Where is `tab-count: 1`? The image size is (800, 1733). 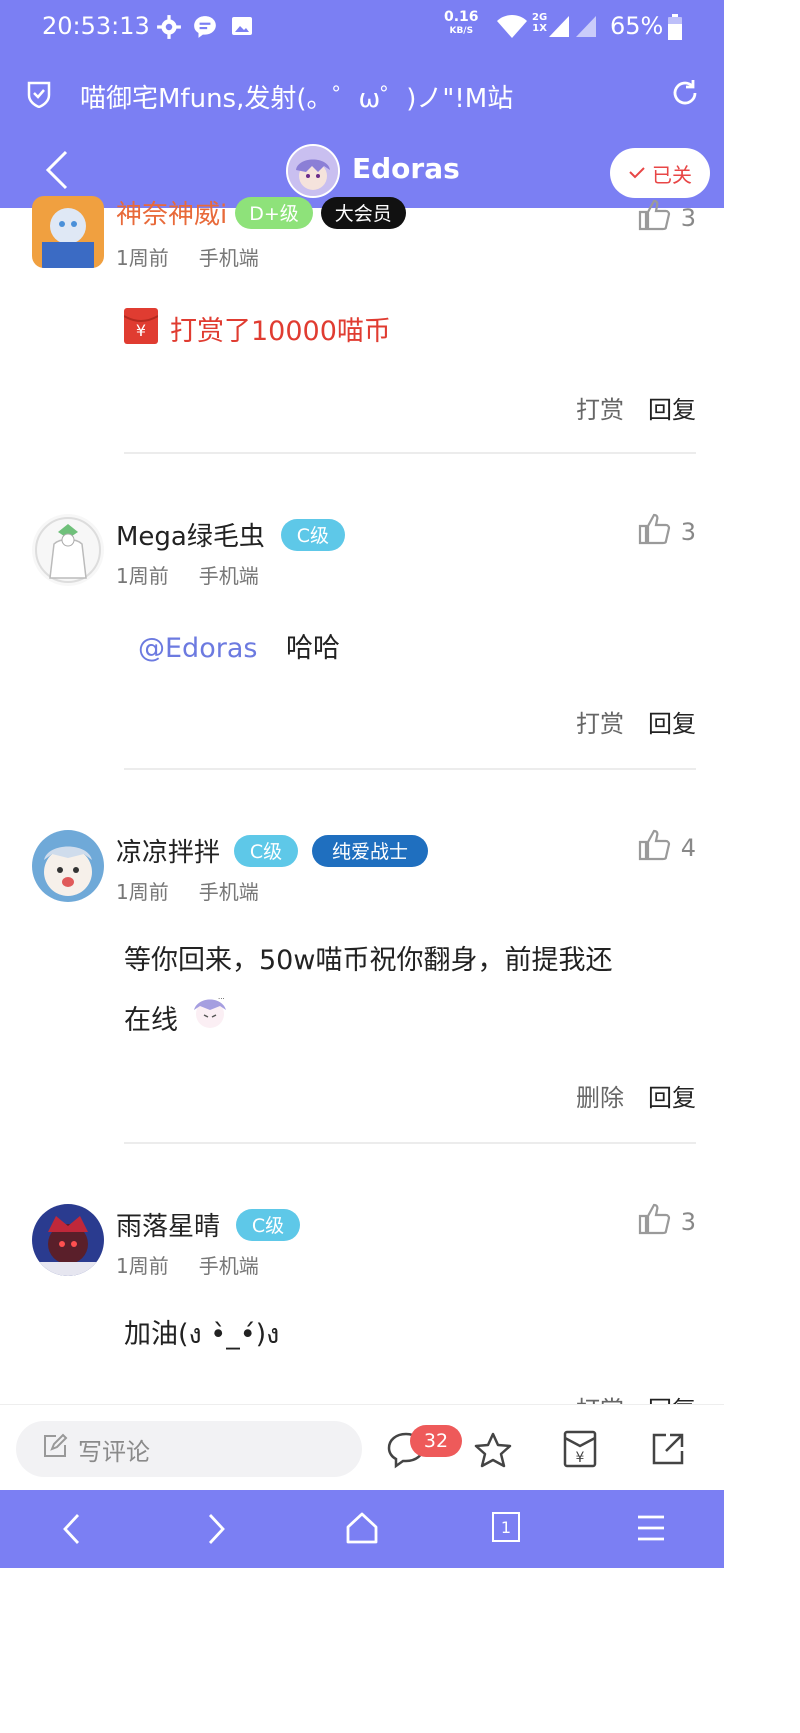 tab-count: 1 is located at coordinates (506, 1527).